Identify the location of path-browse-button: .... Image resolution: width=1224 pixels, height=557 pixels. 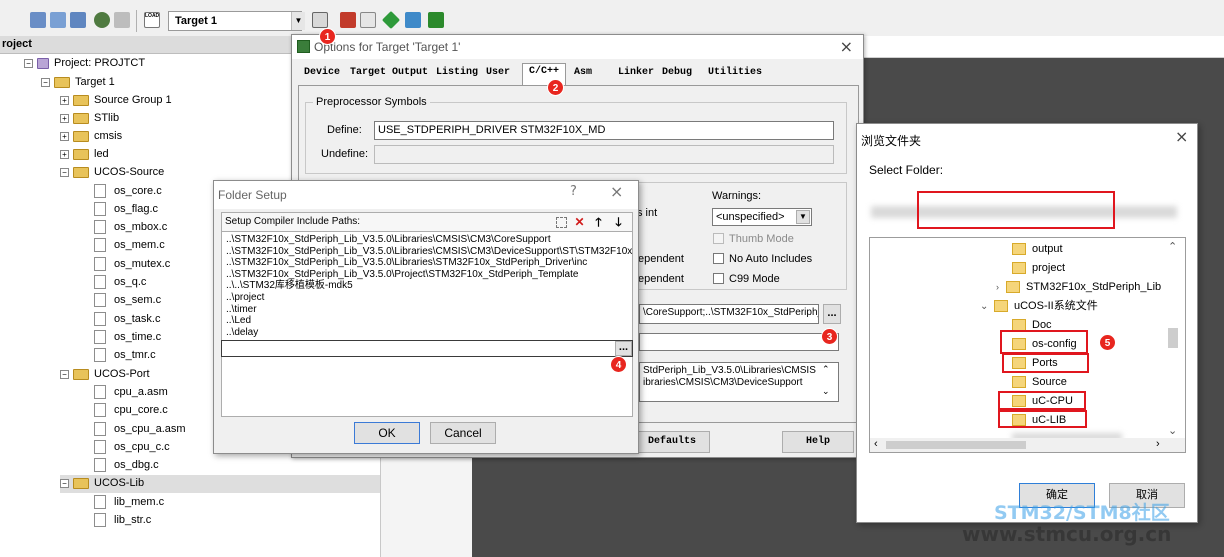
(623, 348).